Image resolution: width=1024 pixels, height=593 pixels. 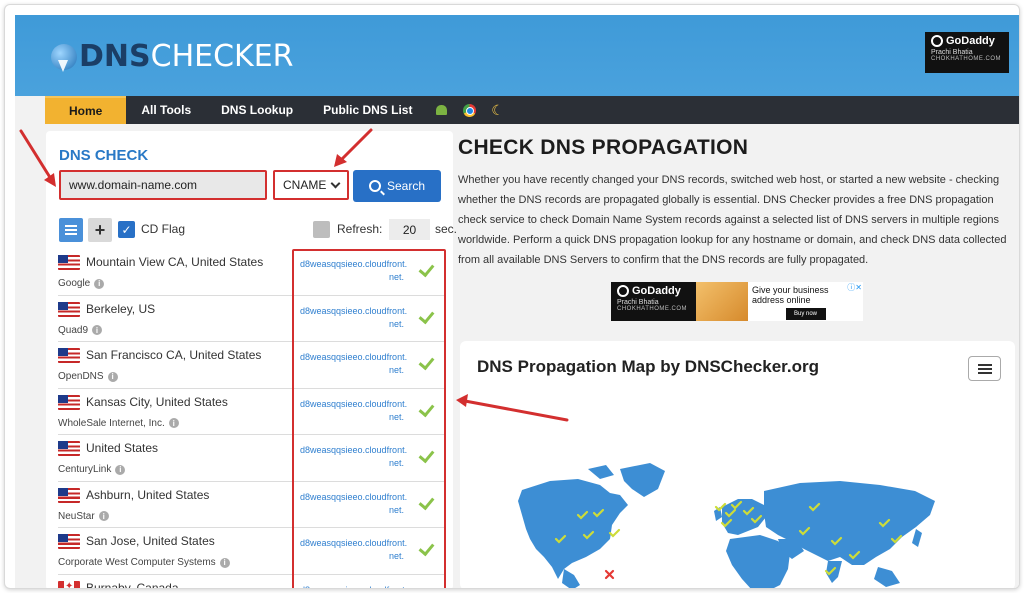 What do you see at coordinates (163, 185) in the screenshot?
I see `domain-input: www.domain-name.com` at bounding box center [163, 185].